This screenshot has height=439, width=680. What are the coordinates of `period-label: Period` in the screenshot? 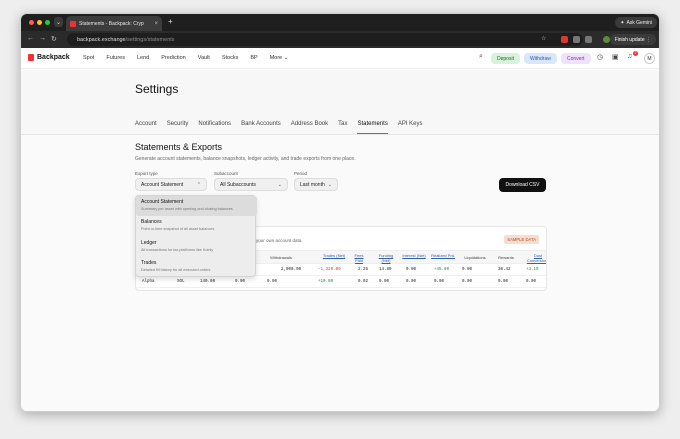 It's located at (301, 173).